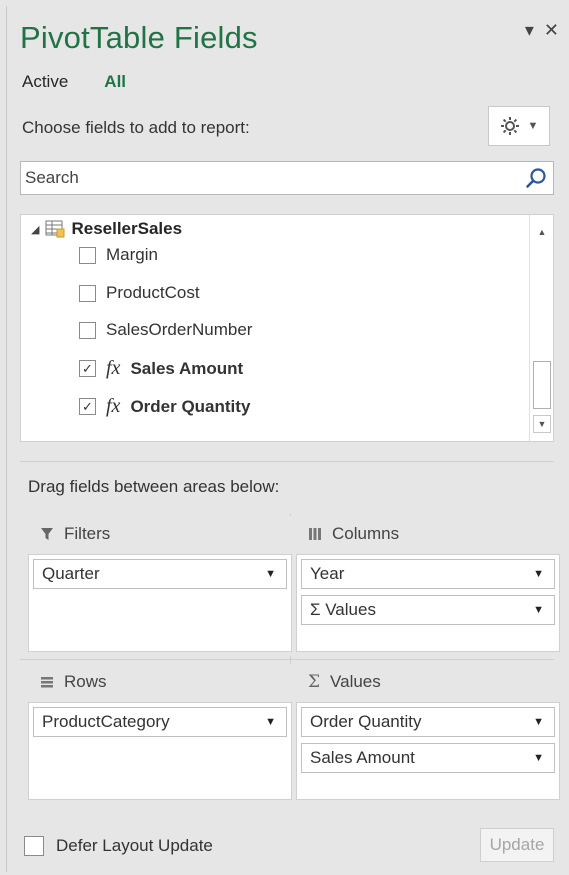 This screenshot has width=569, height=875. What do you see at coordinates (153, 292) in the screenshot?
I see `field-label: ProductCost` at bounding box center [153, 292].